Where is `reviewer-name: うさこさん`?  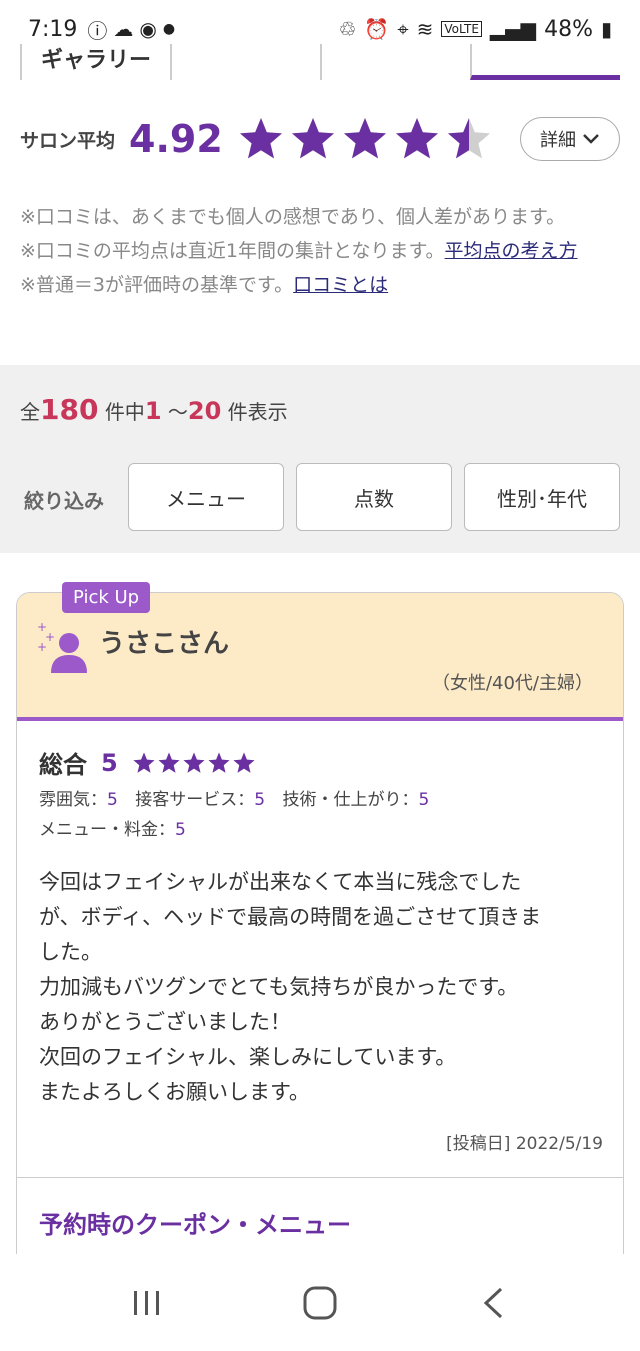 reviewer-name: うさこさん is located at coordinates (164, 644).